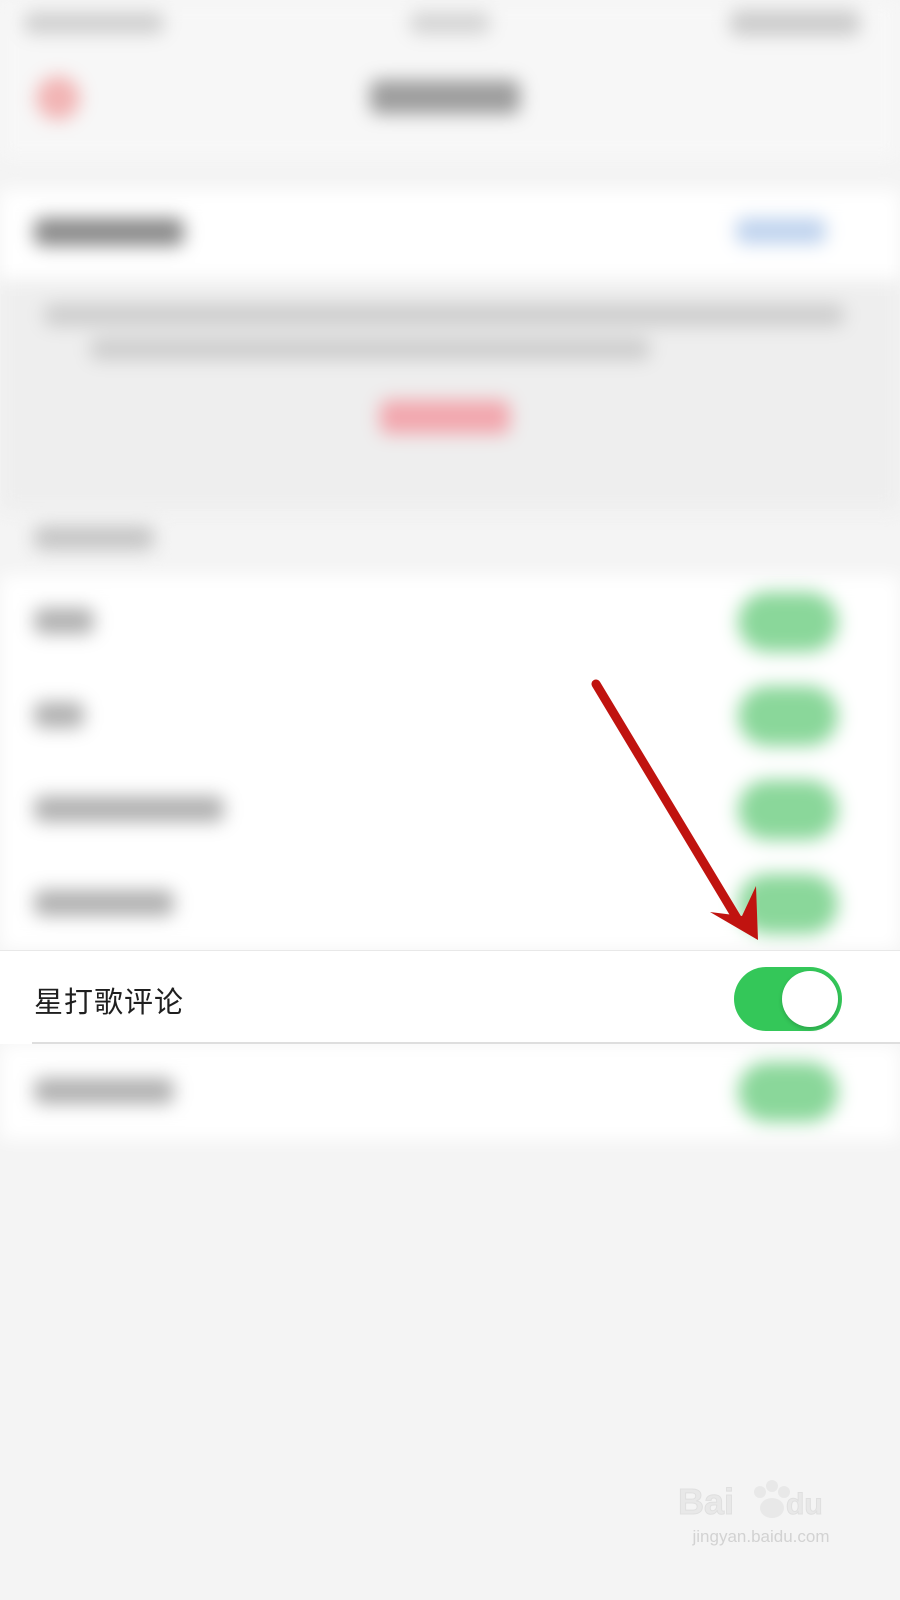 This screenshot has width=900, height=1600. I want to click on watermark-url: jingyan.baidu.com, so click(761, 1536).